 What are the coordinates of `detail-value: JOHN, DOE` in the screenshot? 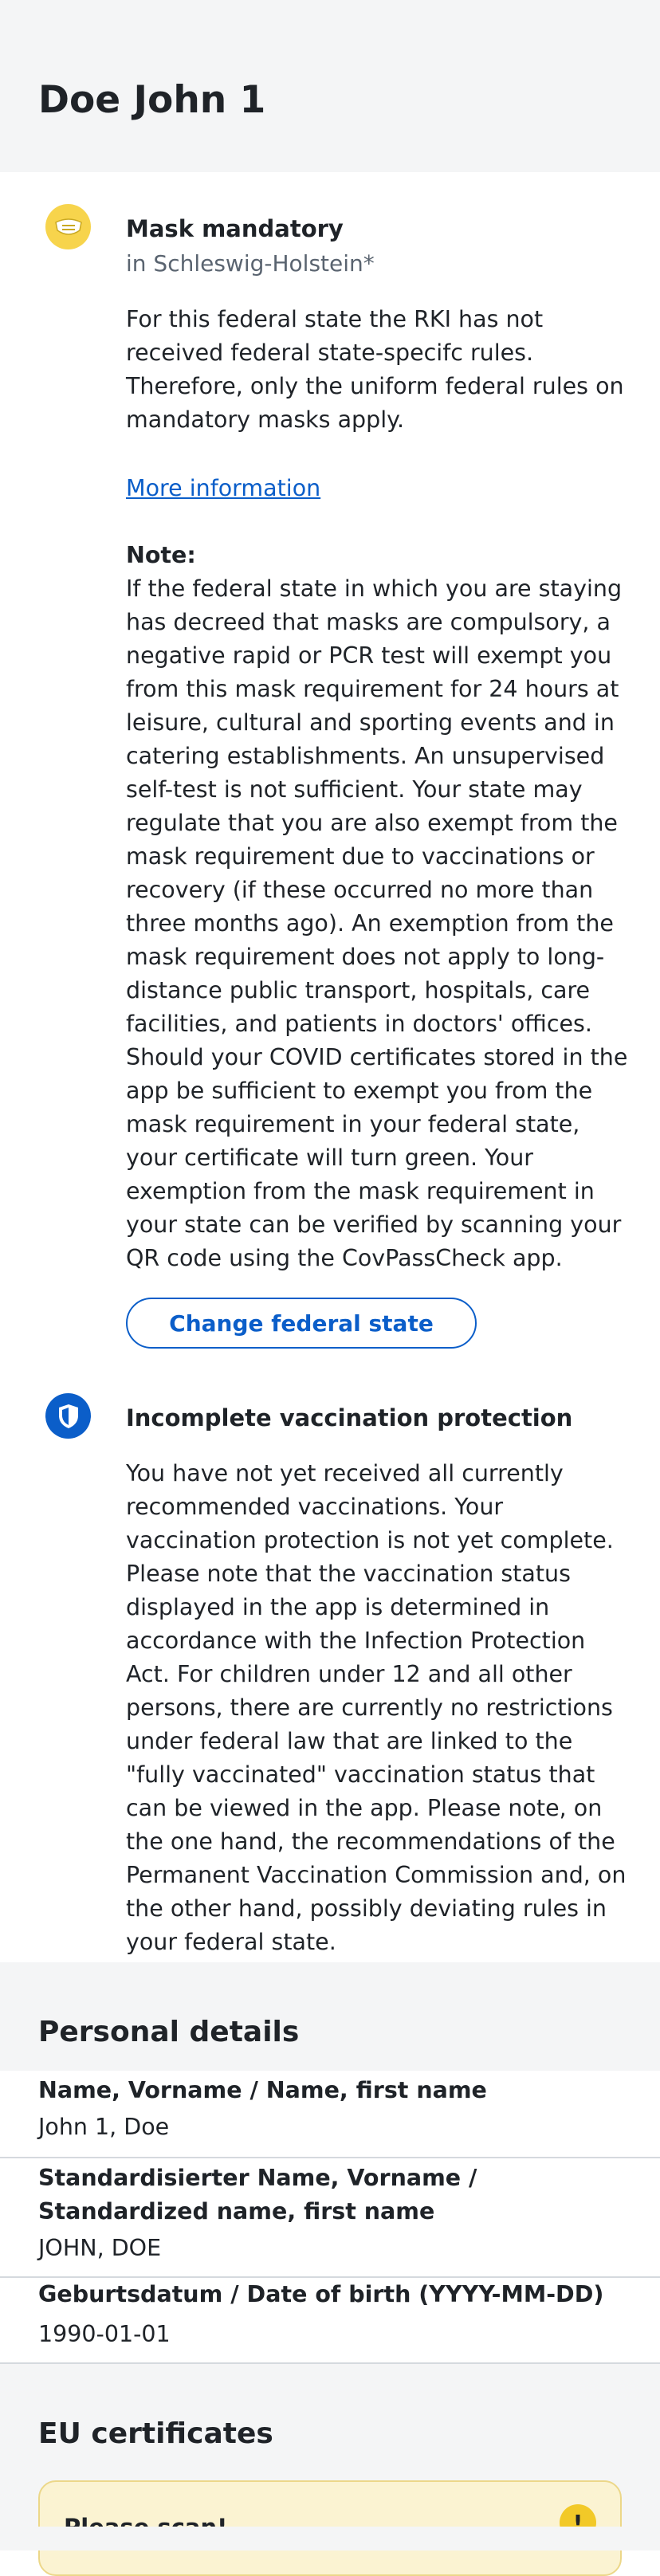 It's located at (100, 2248).